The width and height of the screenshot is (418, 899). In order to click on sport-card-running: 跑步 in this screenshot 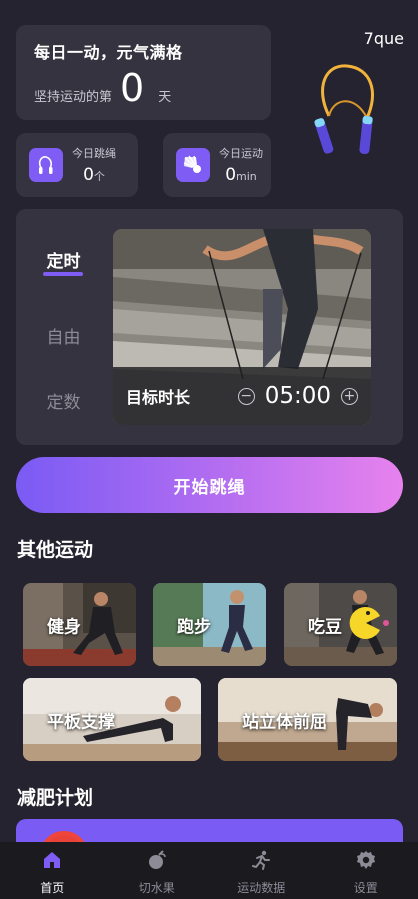, I will do `click(209, 624)`.